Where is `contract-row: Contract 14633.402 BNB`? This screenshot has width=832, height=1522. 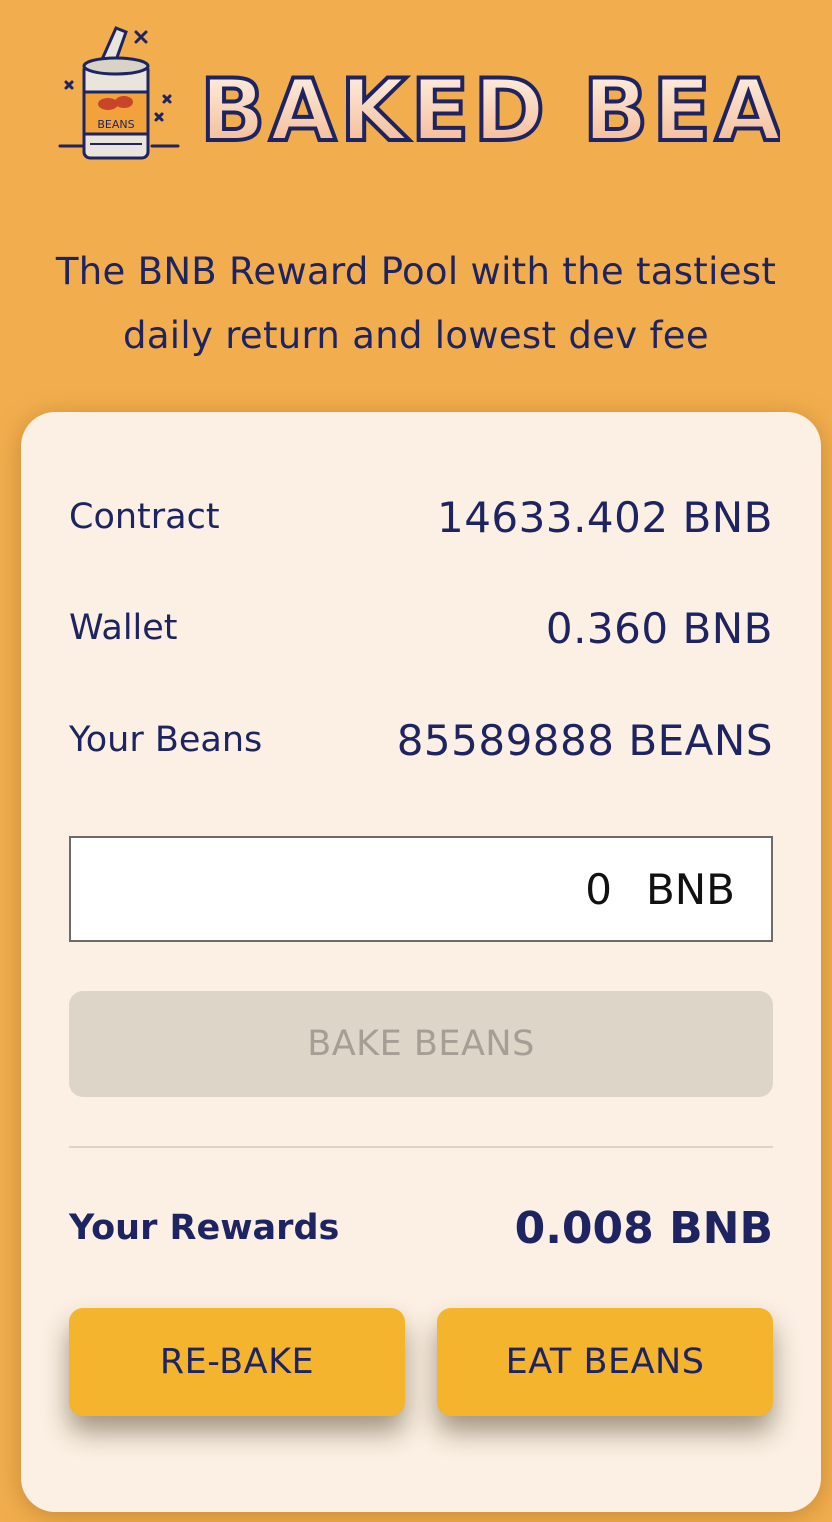 contract-row: Contract 14633.402 BNB is located at coordinates (421, 517).